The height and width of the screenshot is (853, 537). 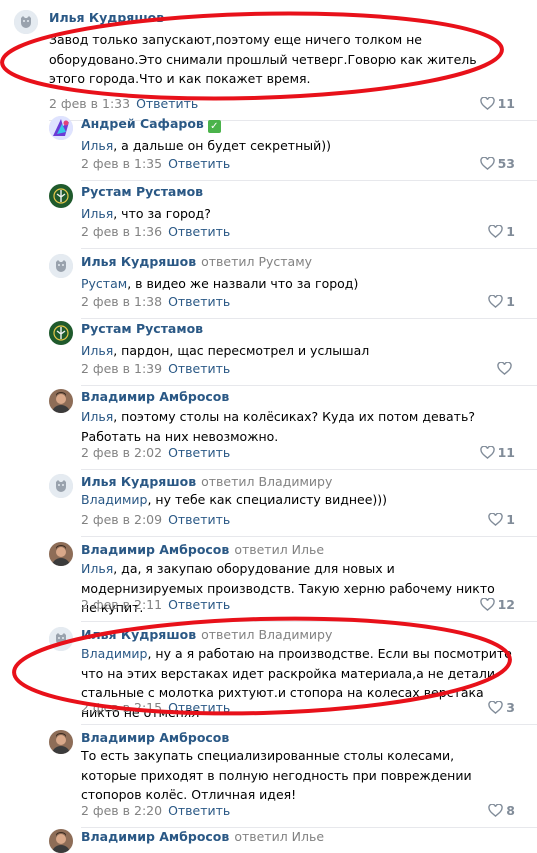 What do you see at coordinates (256, 261) in the screenshot?
I see `replied-to-label: ответил Рустаму` at bounding box center [256, 261].